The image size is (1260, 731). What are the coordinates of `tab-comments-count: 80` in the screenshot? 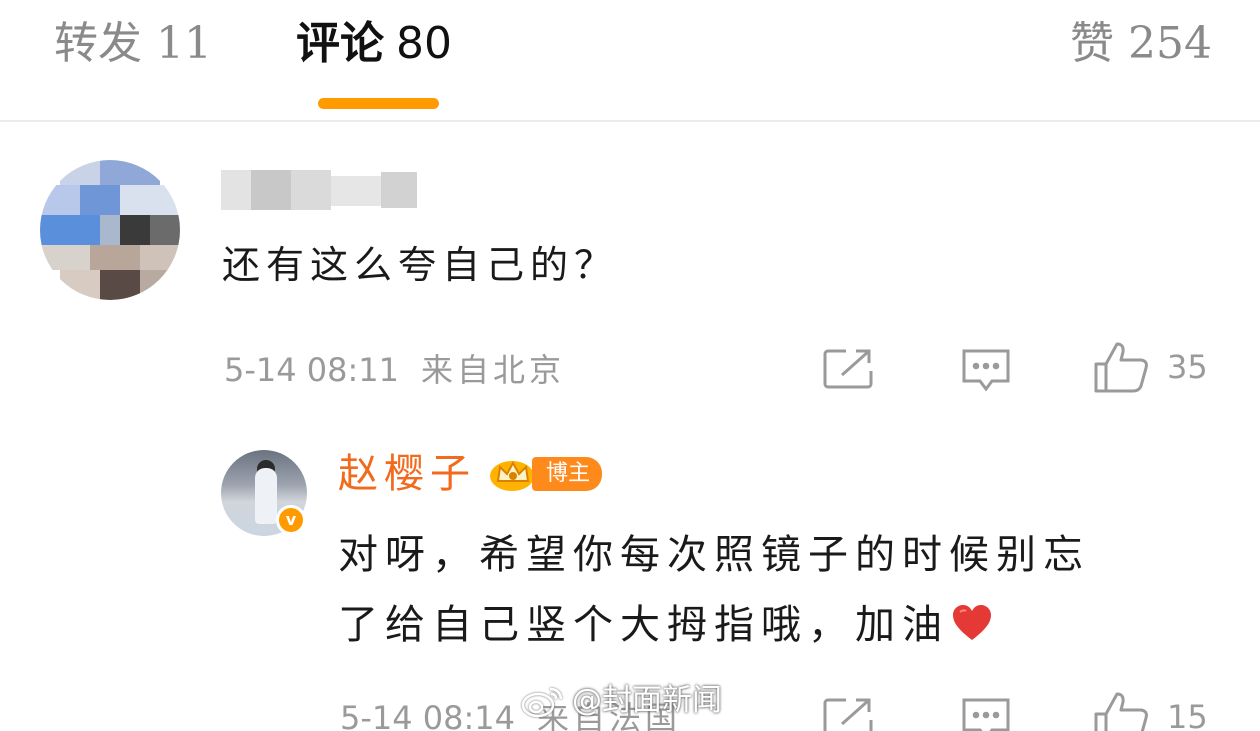 It's located at (424, 43).